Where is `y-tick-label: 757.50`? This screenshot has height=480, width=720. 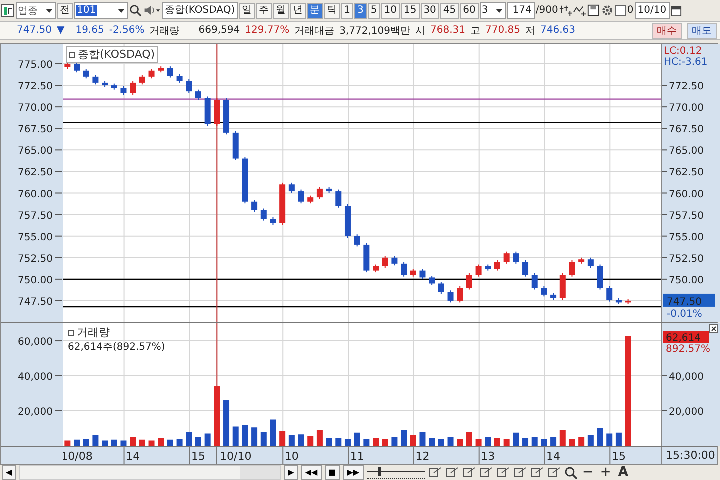 y-tick-label: 757.50 is located at coordinates (35, 216).